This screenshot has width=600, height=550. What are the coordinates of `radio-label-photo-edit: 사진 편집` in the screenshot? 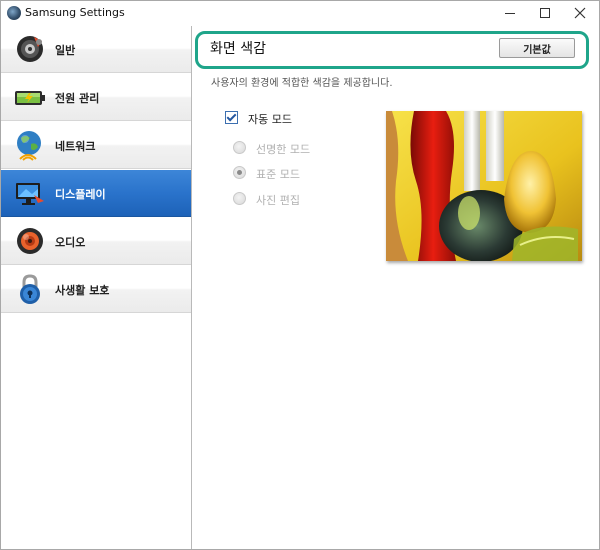 It's located at (278, 200).